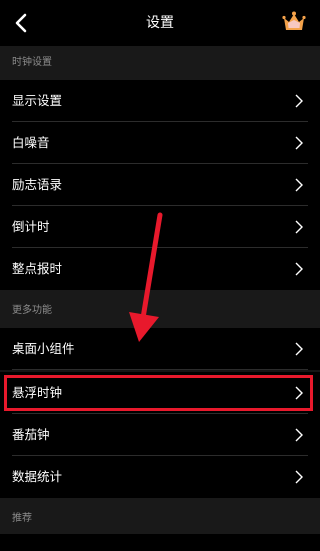 This screenshot has height=551, width=320. Describe the element at coordinates (37, 100) in the screenshot. I see `settings-item-label: 显示设置` at that location.